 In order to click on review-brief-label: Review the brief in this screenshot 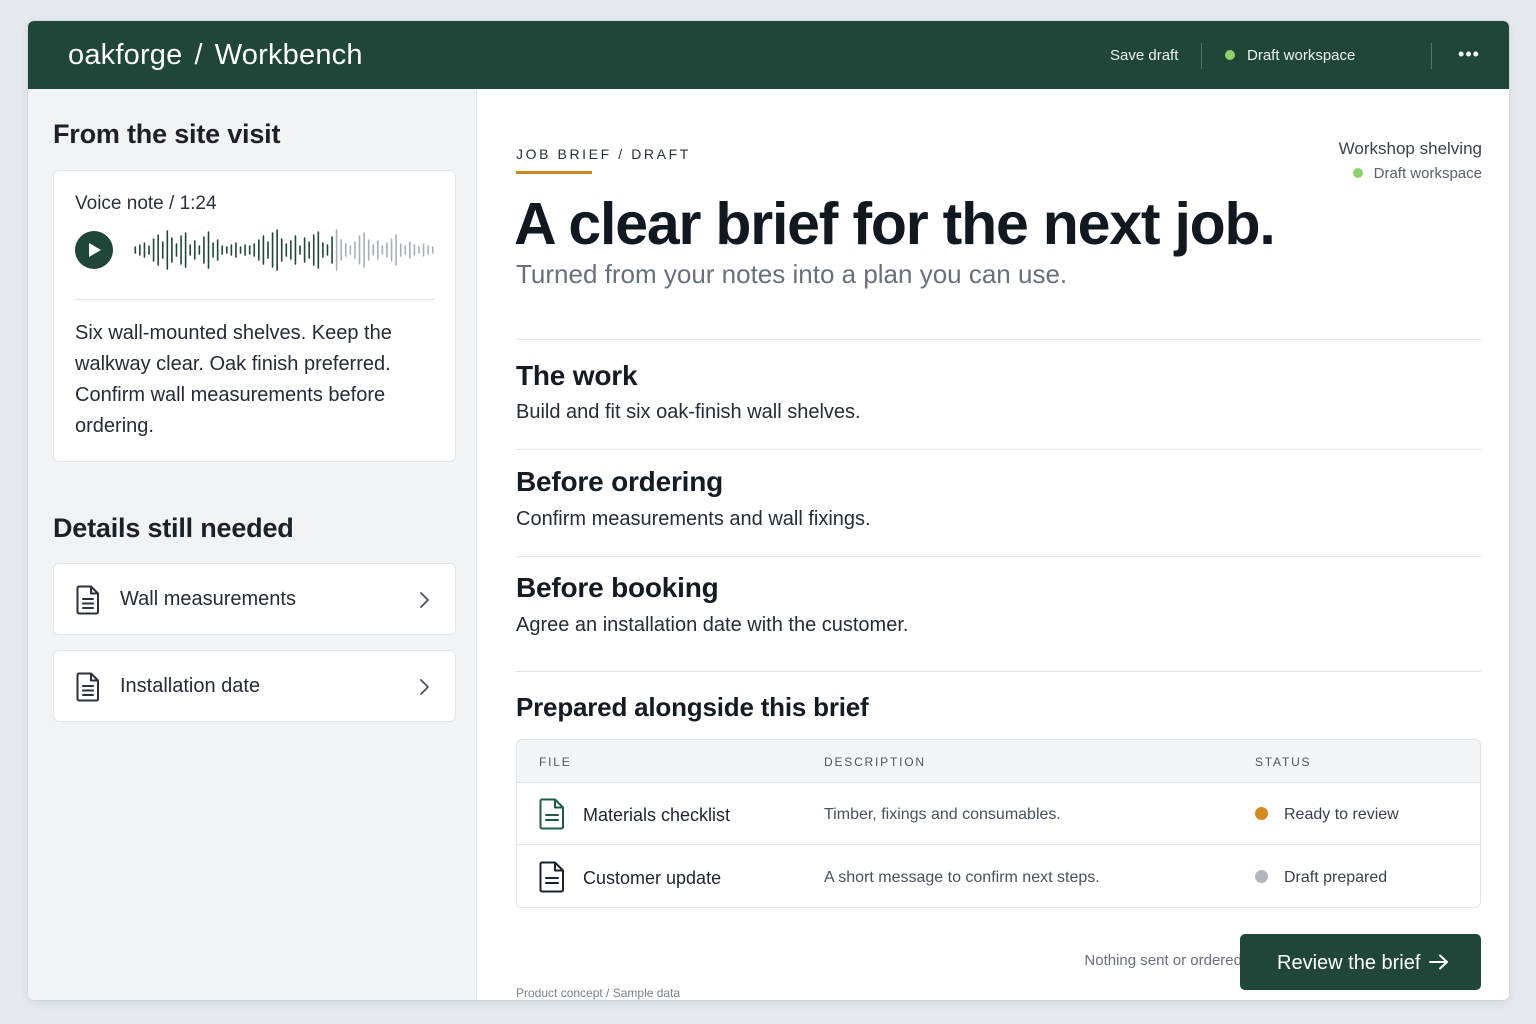, I will do `click(1349, 963)`.